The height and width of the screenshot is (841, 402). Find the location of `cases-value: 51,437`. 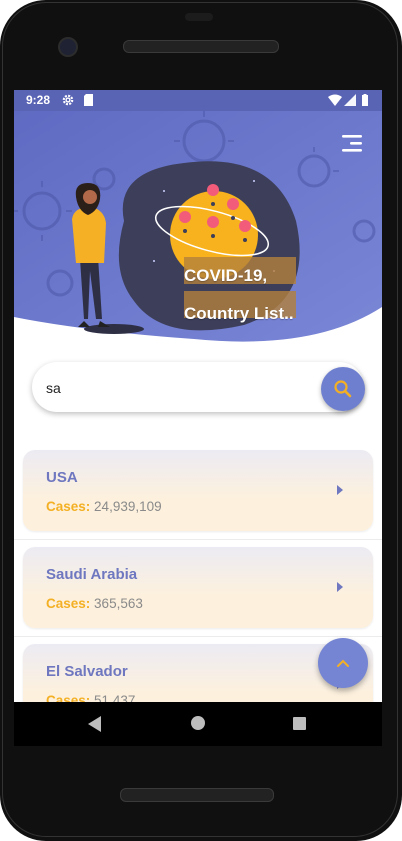

cases-value: 51,437 is located at coordinates (115, 697).